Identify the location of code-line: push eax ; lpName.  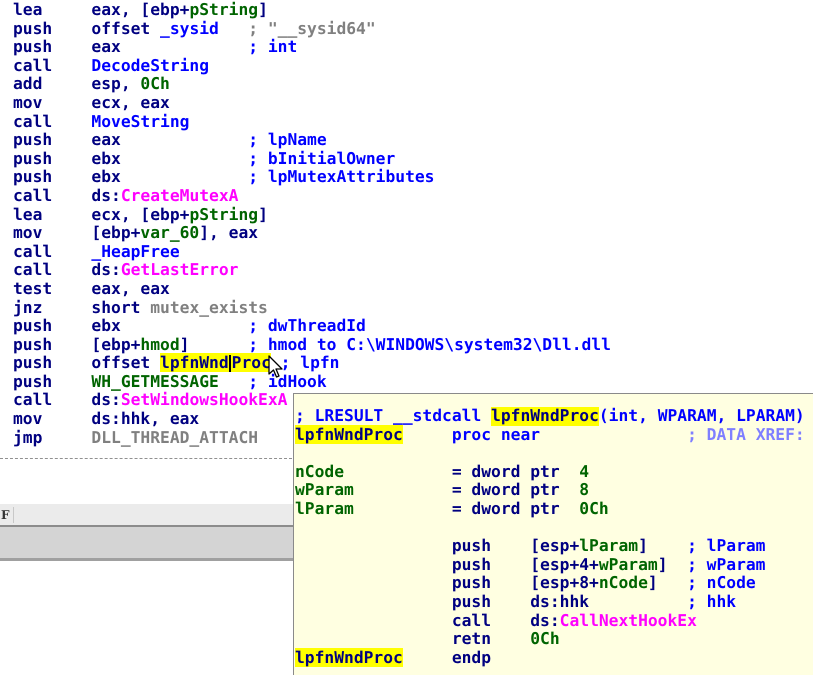
(170, 140).